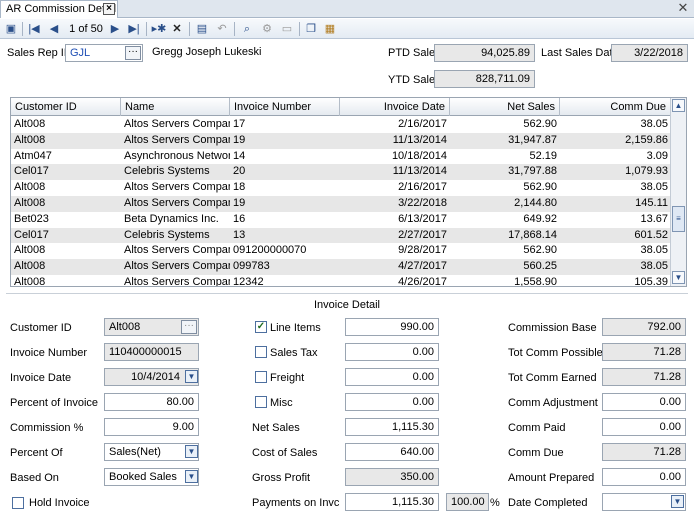 This screenshot has height=522, width=694. What do you see at coordinates (678, 219) in the screenshot?
I see `scroll-thumb: ≡` at bounding box center [678, 219].